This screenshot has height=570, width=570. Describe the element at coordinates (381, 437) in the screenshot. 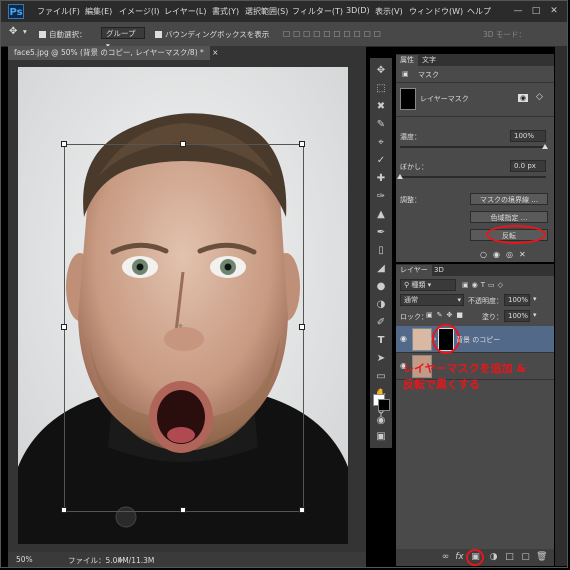

I see `screen-mode-icon: ▣` at that location.